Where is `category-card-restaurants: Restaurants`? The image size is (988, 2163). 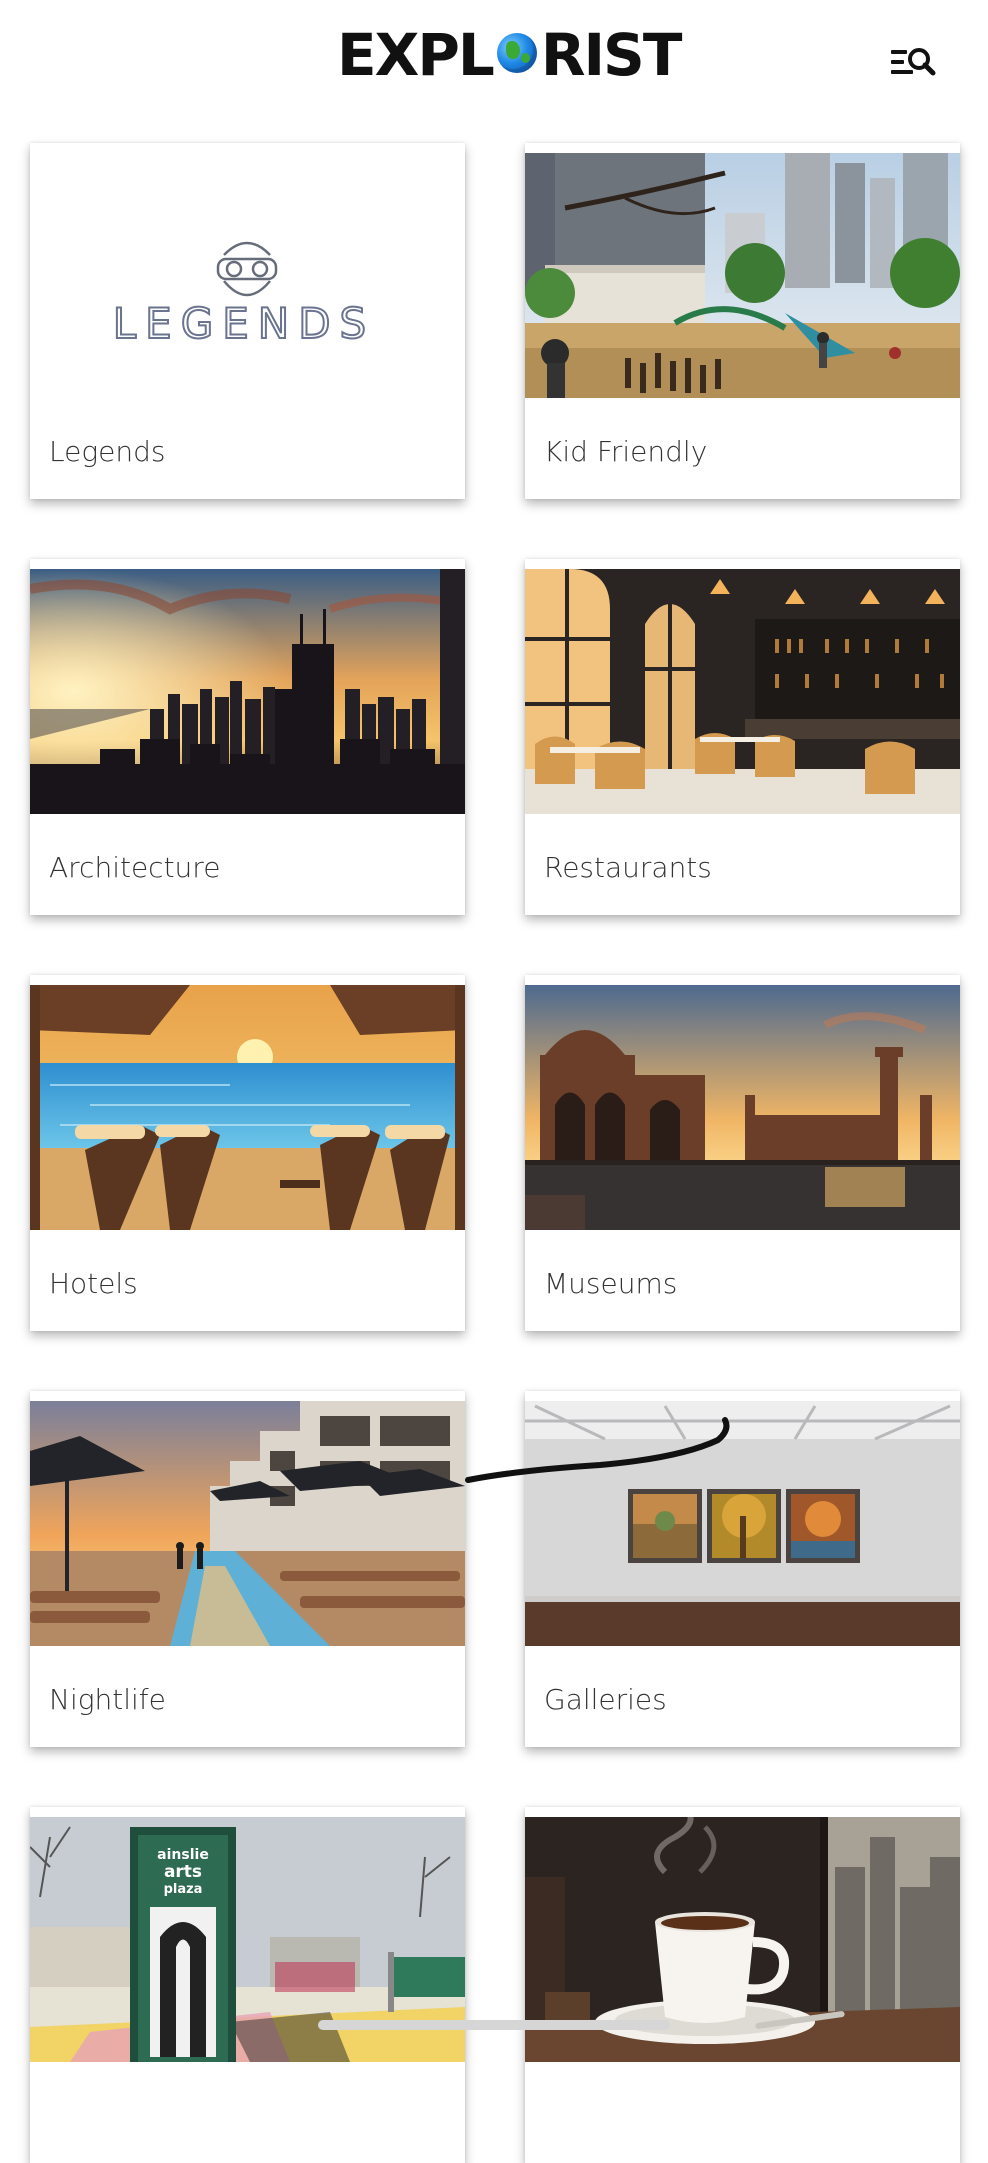 category-card-restaurants: Restaurants is located at coordinates (742, 737).